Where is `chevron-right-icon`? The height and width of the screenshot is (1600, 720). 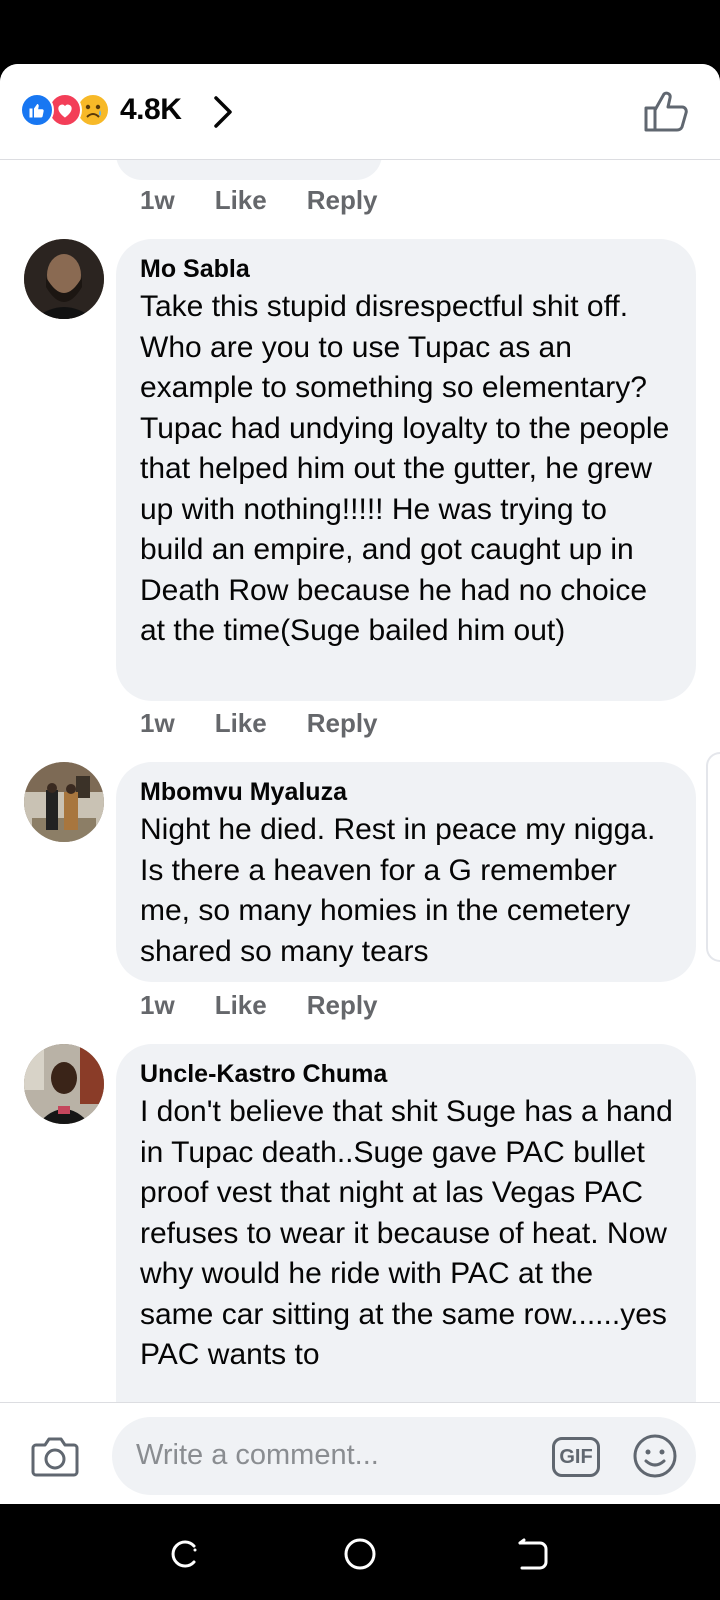 chevron-right-icon is located at coordinates (222, 112).